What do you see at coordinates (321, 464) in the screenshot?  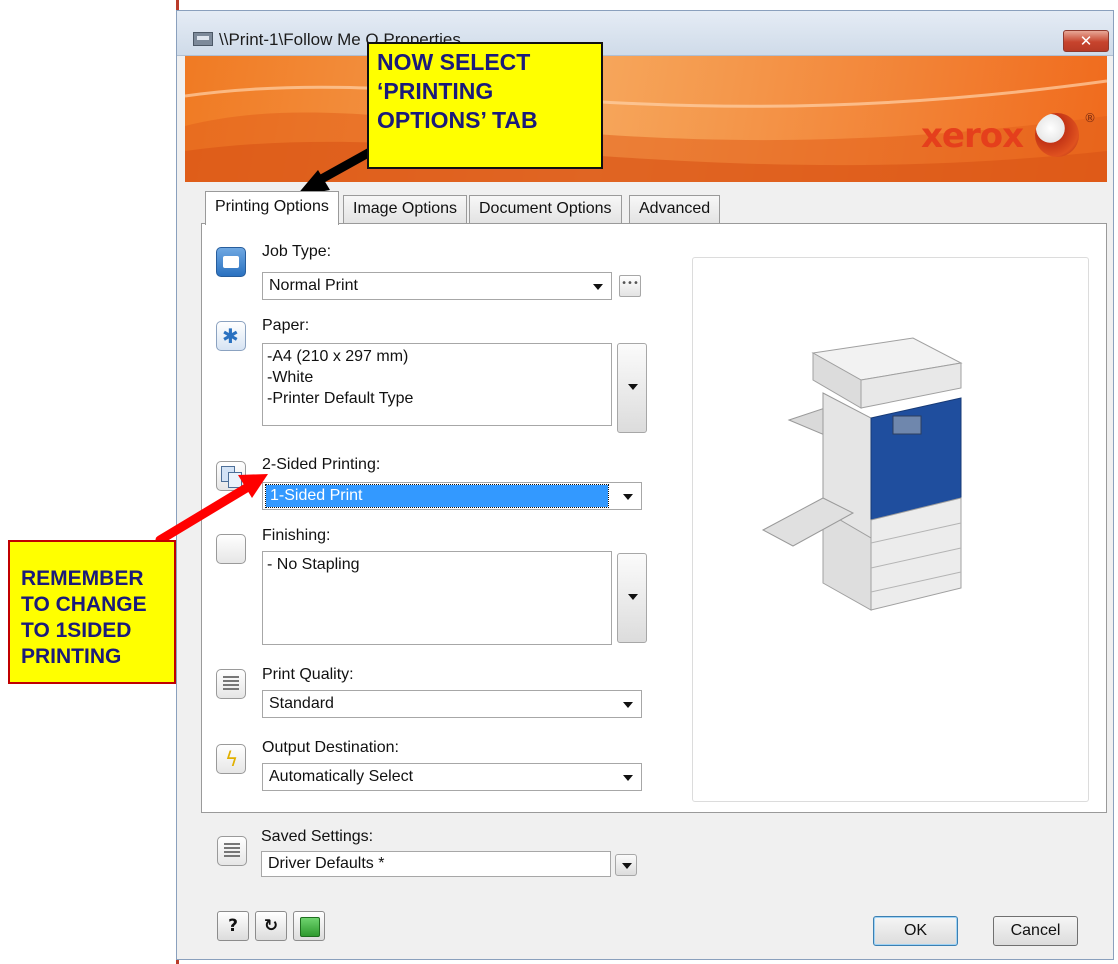 I see `two-sided-printing-label: 2-Sided Printing:` at bounding box center [321, 464].